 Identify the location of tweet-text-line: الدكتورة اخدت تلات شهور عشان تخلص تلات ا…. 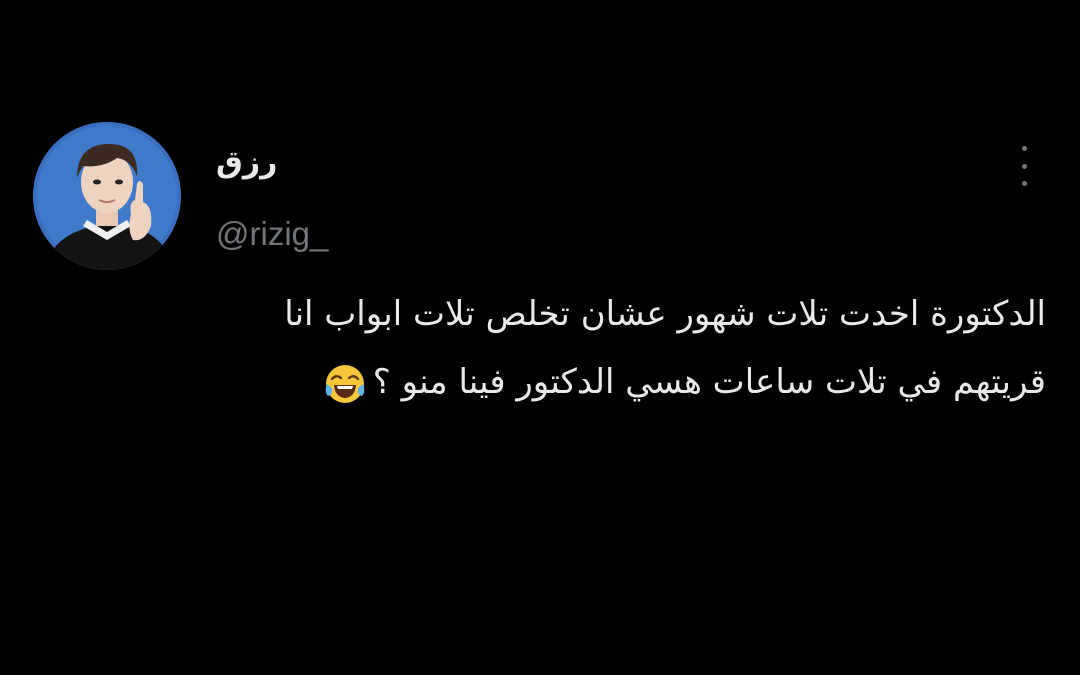
(665, 314).